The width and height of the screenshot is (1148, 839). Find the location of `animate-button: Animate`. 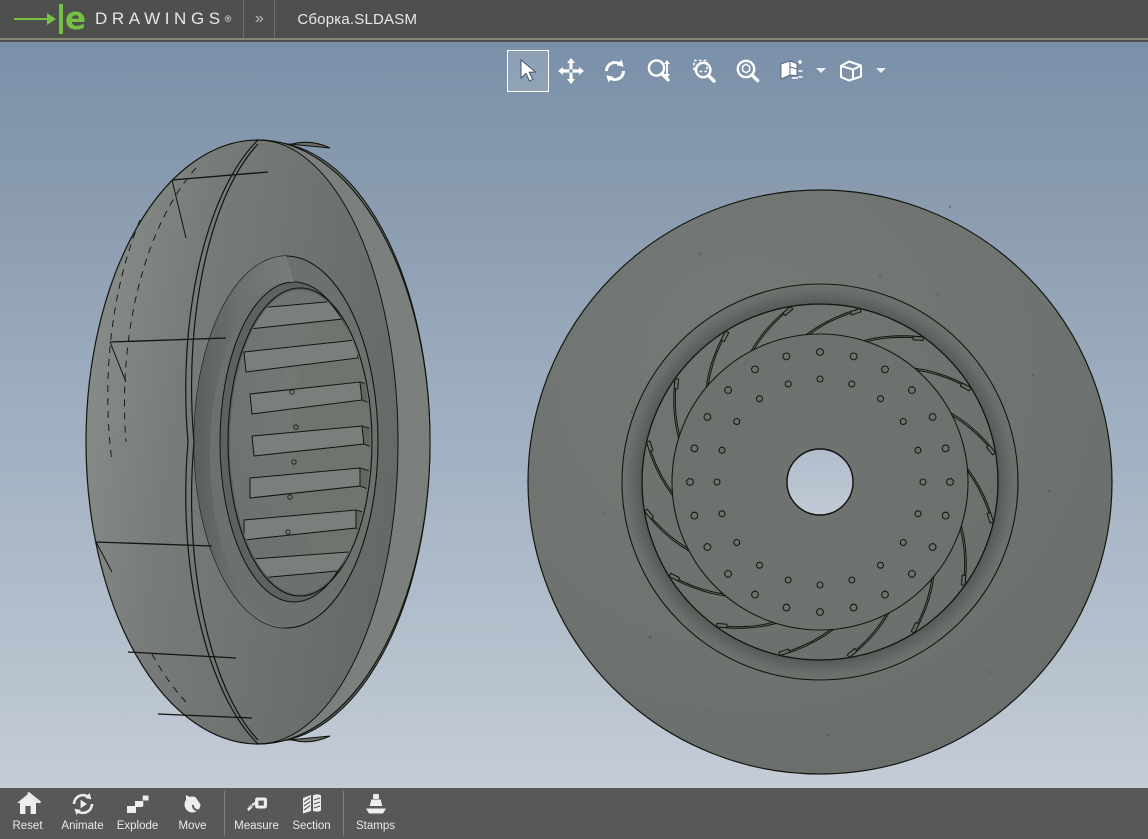

animate-button: Animate is located at coordinates (82, 813).